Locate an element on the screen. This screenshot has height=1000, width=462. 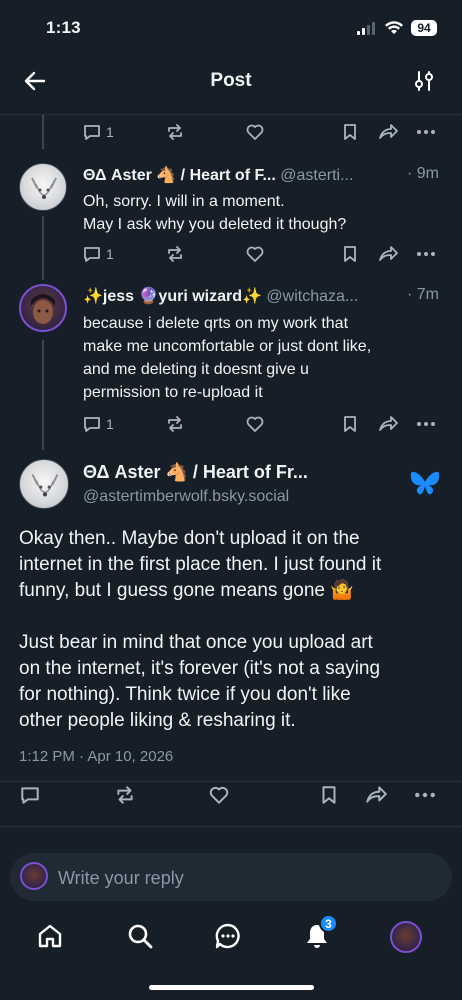
home-icon is located at coordinates (50, 936).